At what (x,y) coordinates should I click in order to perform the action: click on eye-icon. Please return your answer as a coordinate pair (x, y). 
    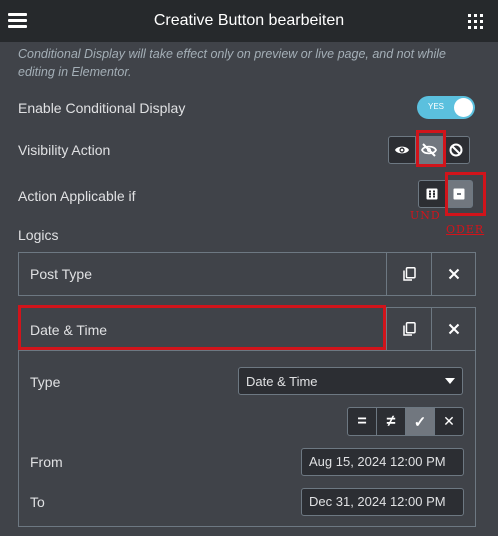
    Looking at the image, I should click on (402, 150).